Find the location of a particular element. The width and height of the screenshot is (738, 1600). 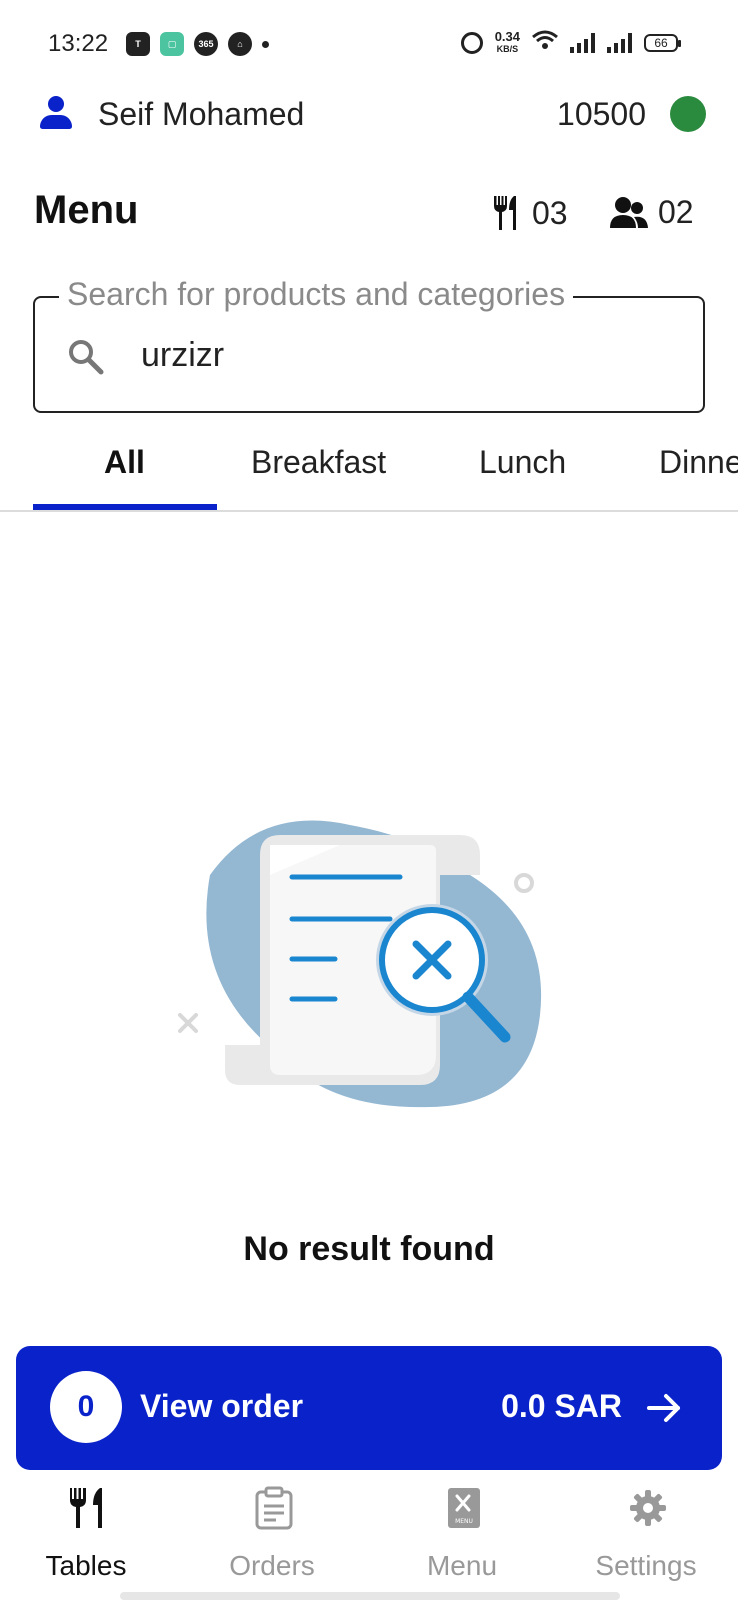

guests-count: 02 is located at coordinates (676, 212).